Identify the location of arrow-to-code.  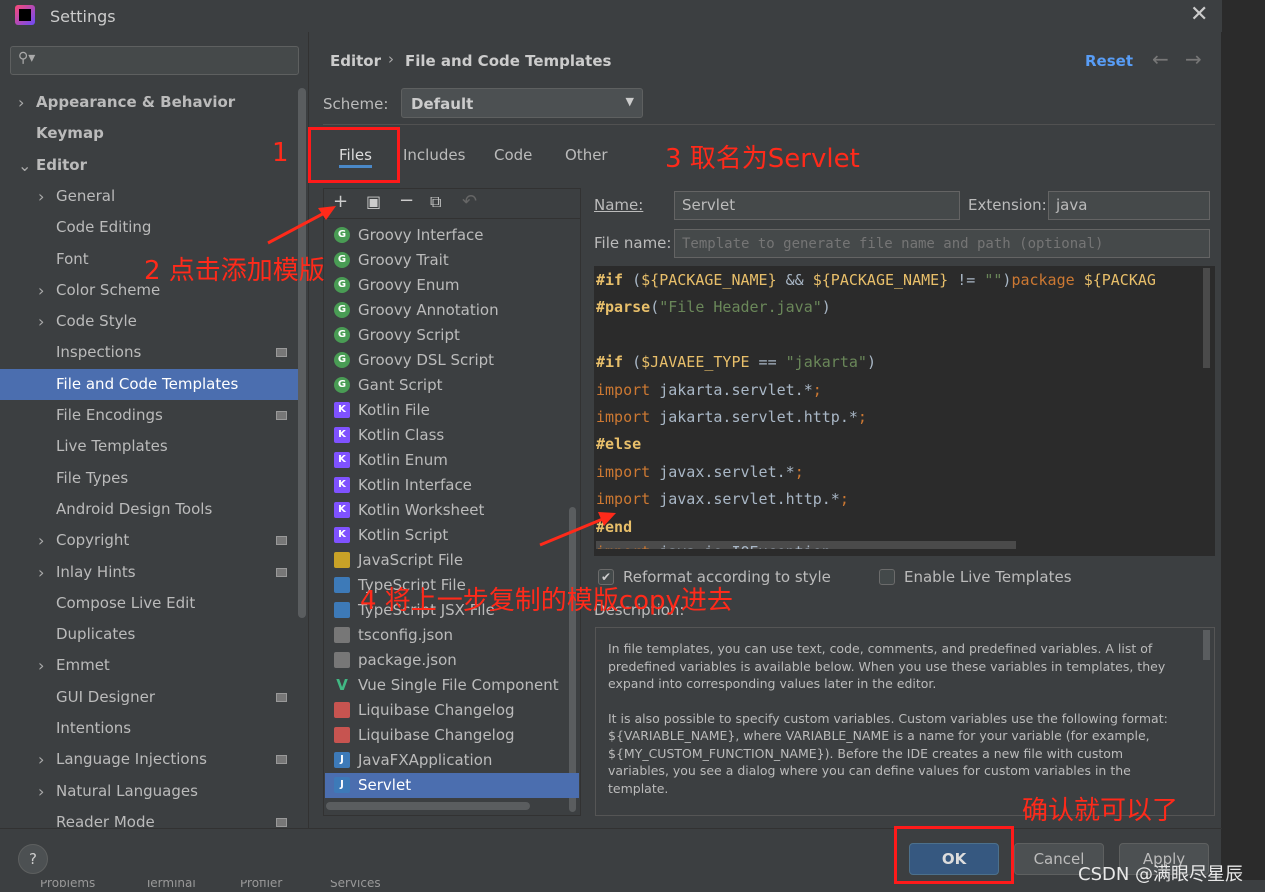
(575, 530).